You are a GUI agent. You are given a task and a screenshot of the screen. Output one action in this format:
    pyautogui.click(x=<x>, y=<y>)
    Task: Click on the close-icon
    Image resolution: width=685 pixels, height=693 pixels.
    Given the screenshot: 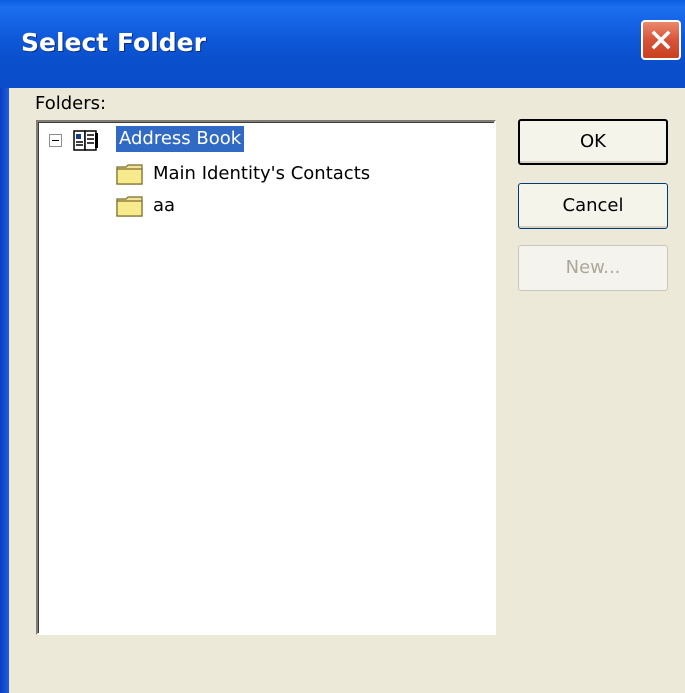 What is the action you would take?
    pyautogui.click(x=661, y=40)
    